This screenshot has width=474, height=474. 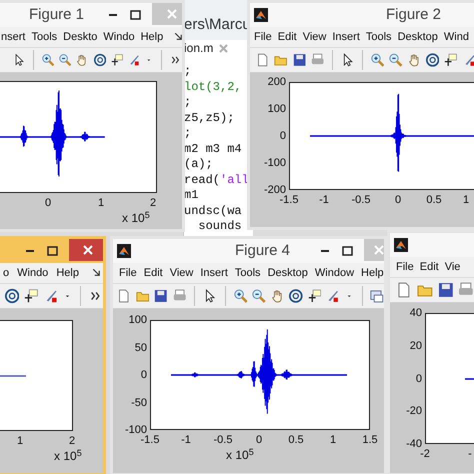 What do you see at coordinates (414, 14) in the screenshot?
I see `window-title: Figure 2` at bounding box center [414, 14].